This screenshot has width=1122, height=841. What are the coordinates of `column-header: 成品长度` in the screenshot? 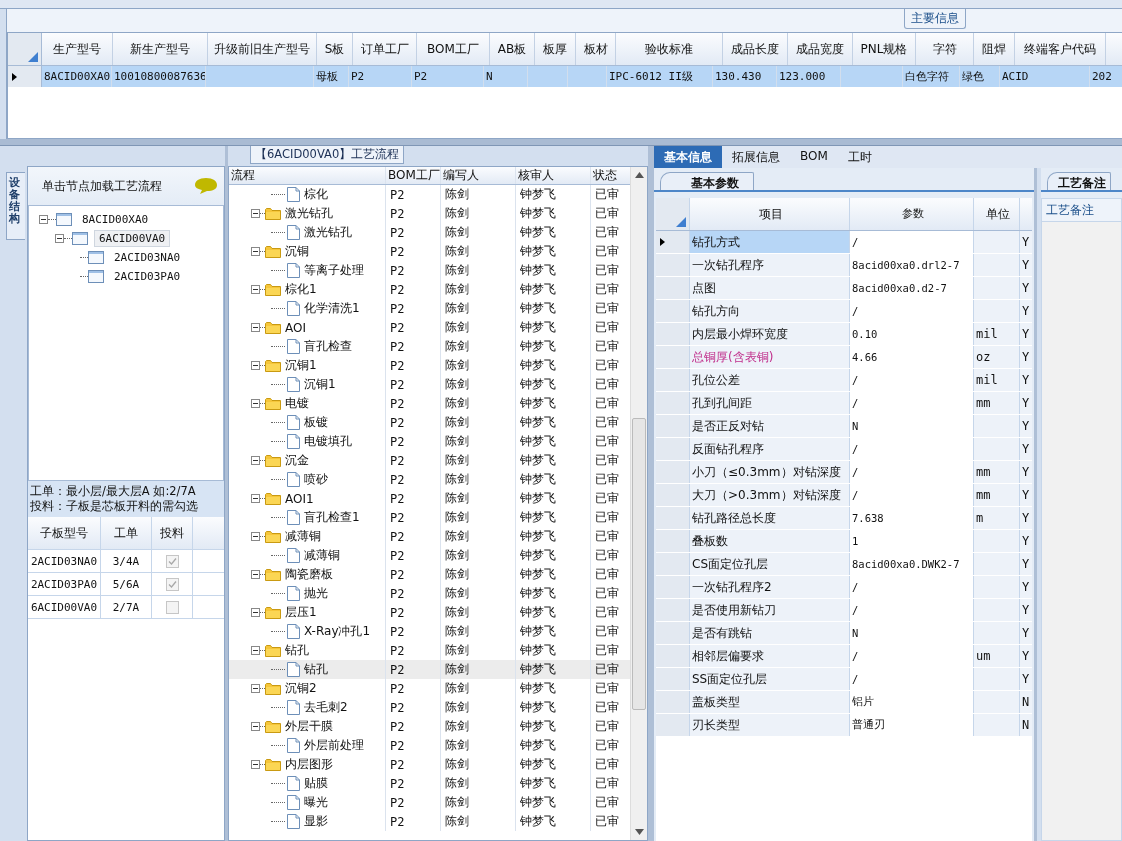 It's located at (755, 49).